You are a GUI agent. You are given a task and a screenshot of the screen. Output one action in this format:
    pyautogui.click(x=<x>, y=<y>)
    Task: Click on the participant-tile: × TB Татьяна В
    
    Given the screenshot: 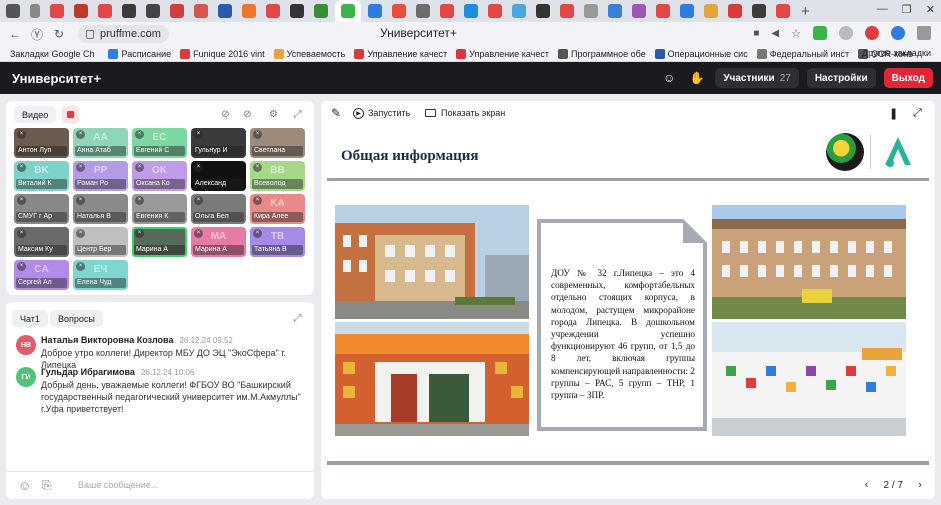 What is the action you would take?
    pyautogui.click(x=277, y=242)
    